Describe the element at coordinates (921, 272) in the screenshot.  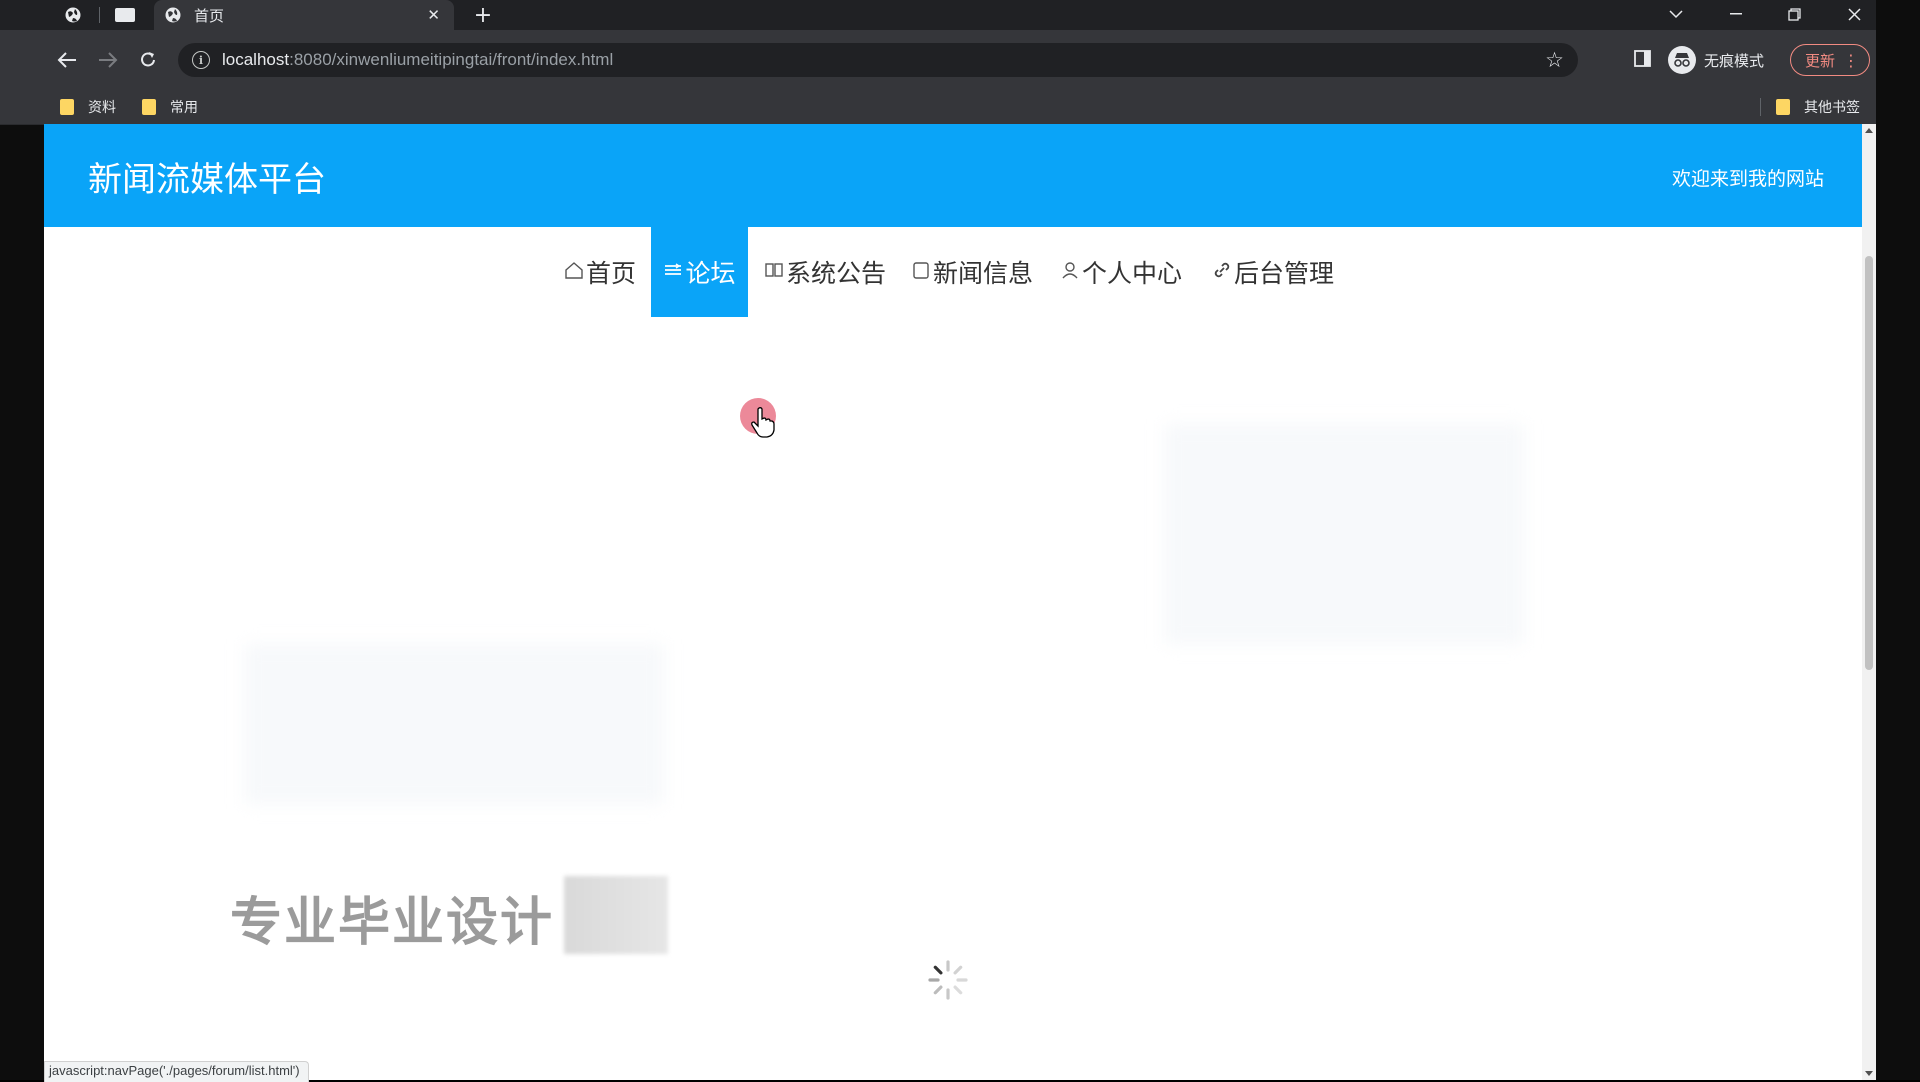
I see `news-icon` at that location.